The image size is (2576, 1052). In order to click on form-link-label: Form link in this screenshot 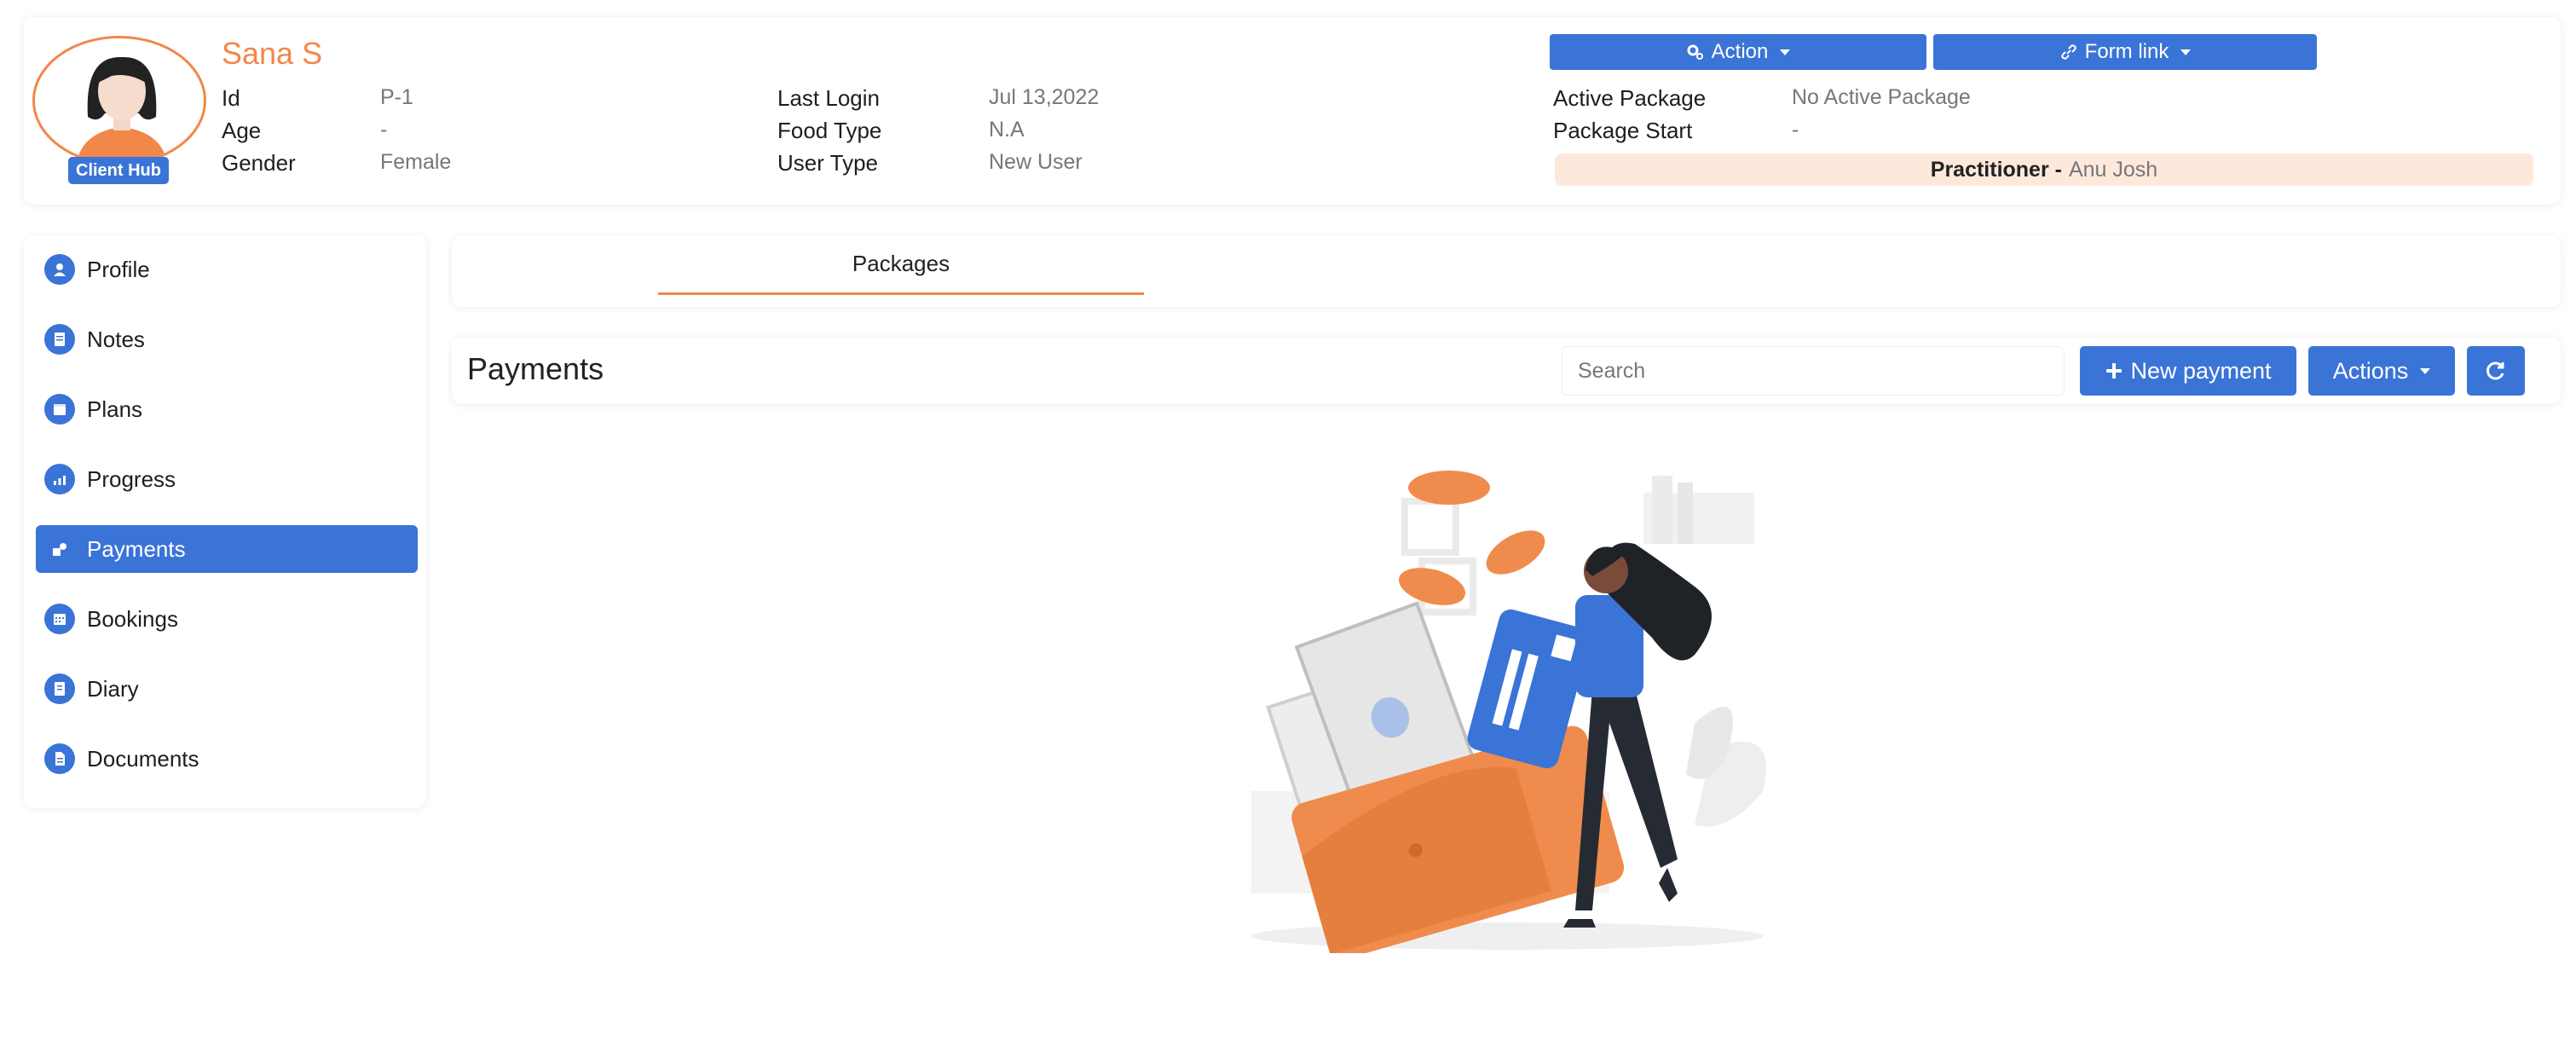, I will do `click(2126, 52)`.